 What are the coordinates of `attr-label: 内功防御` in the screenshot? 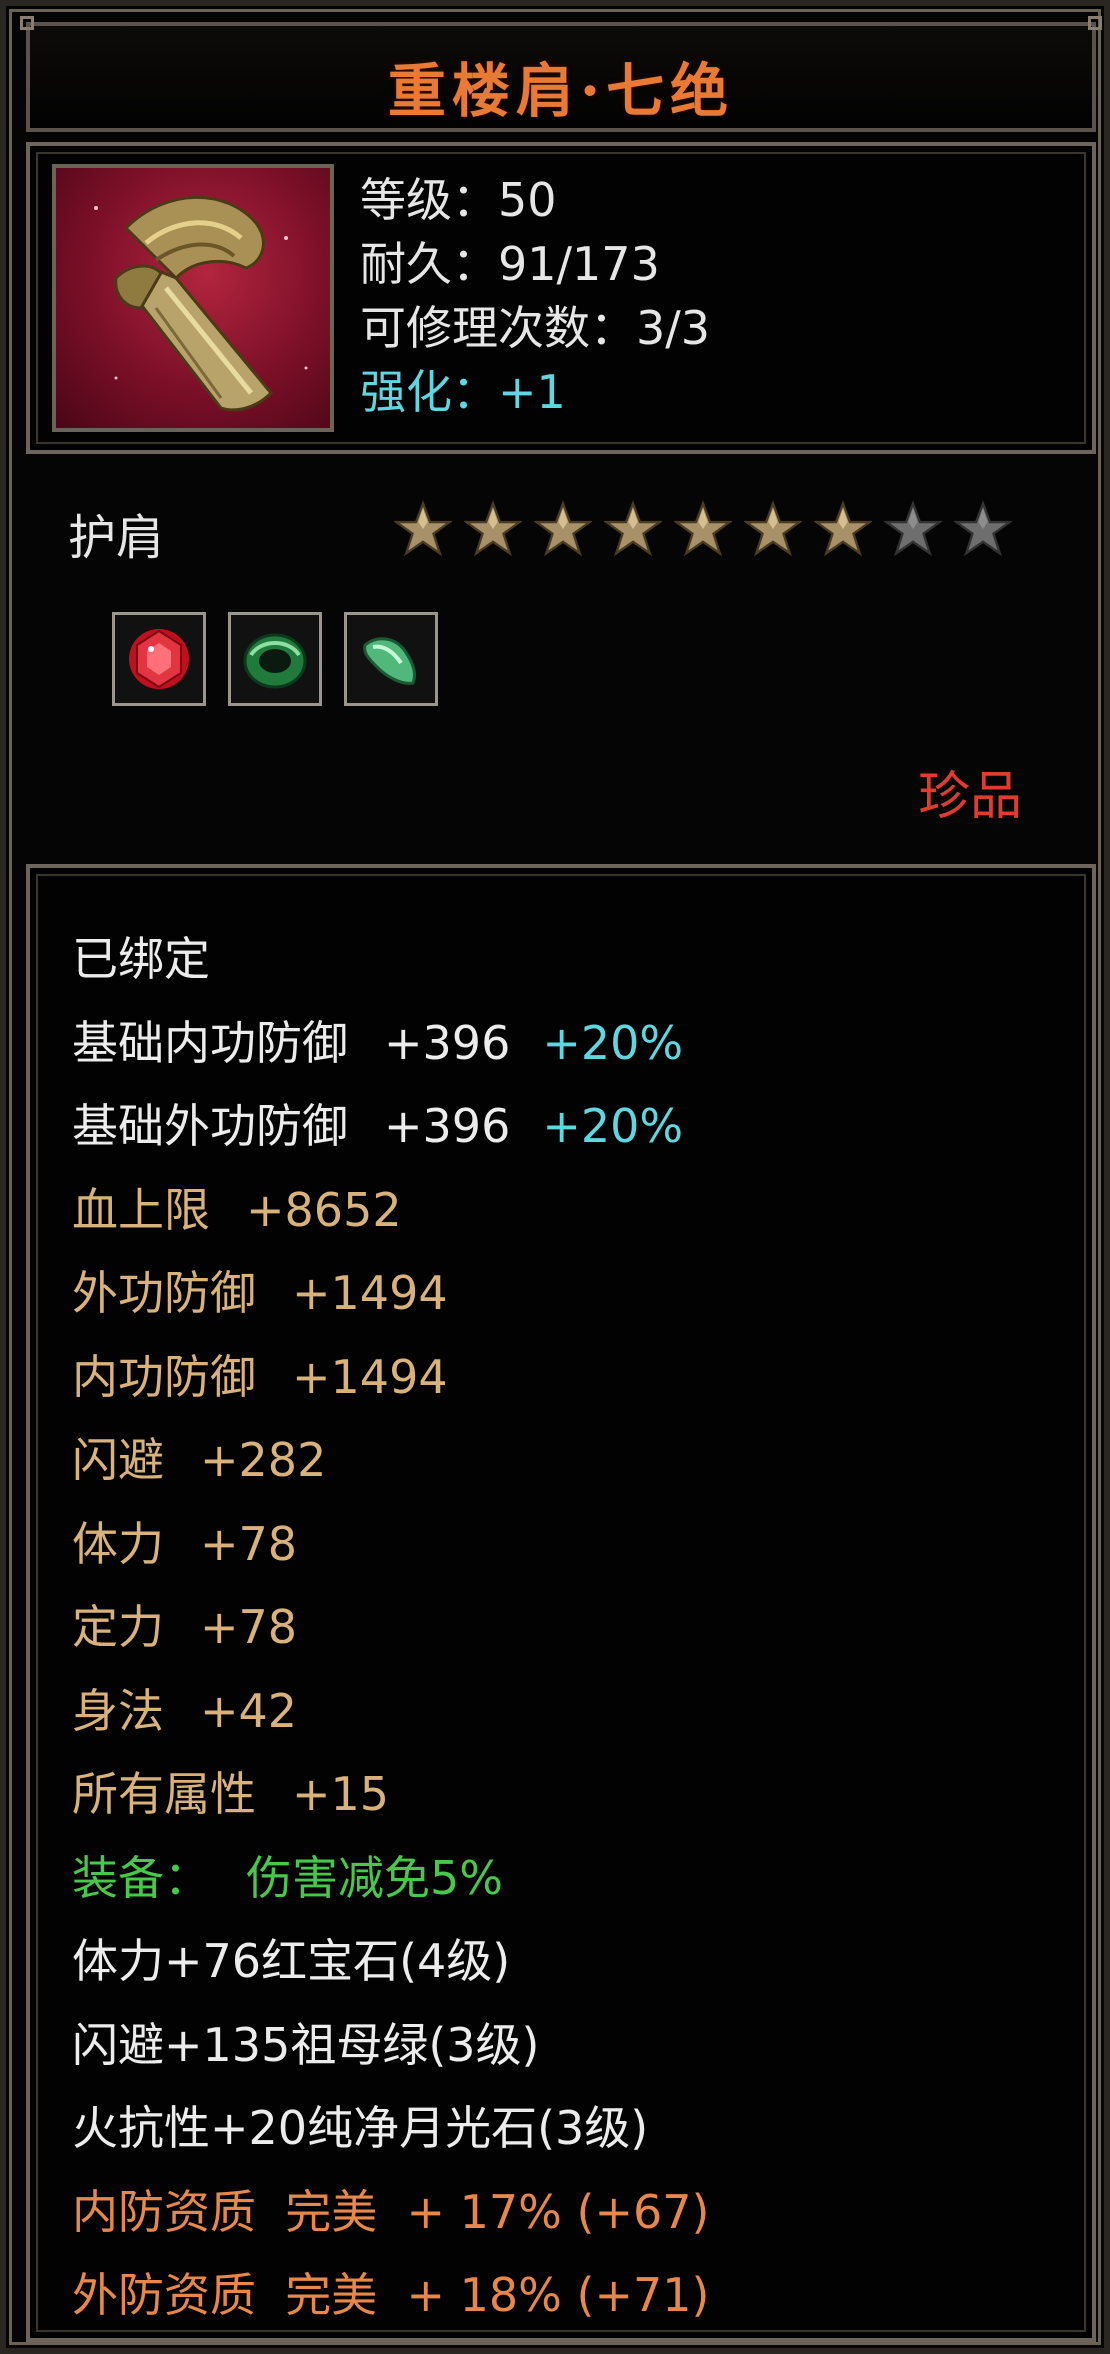 It's located at (164, 1376).